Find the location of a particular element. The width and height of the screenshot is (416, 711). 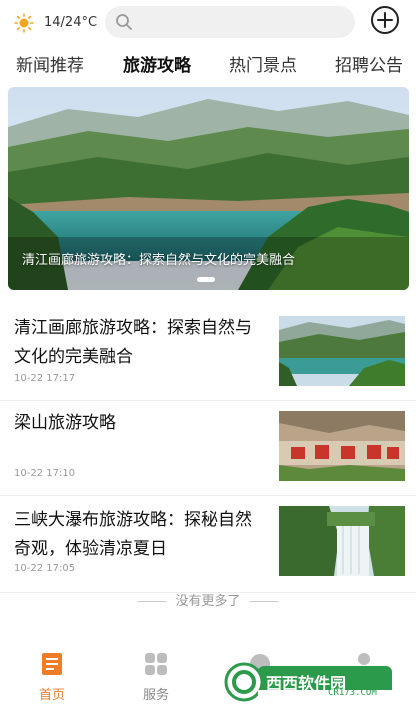

sun-icon is located at coordinates (24, 23).